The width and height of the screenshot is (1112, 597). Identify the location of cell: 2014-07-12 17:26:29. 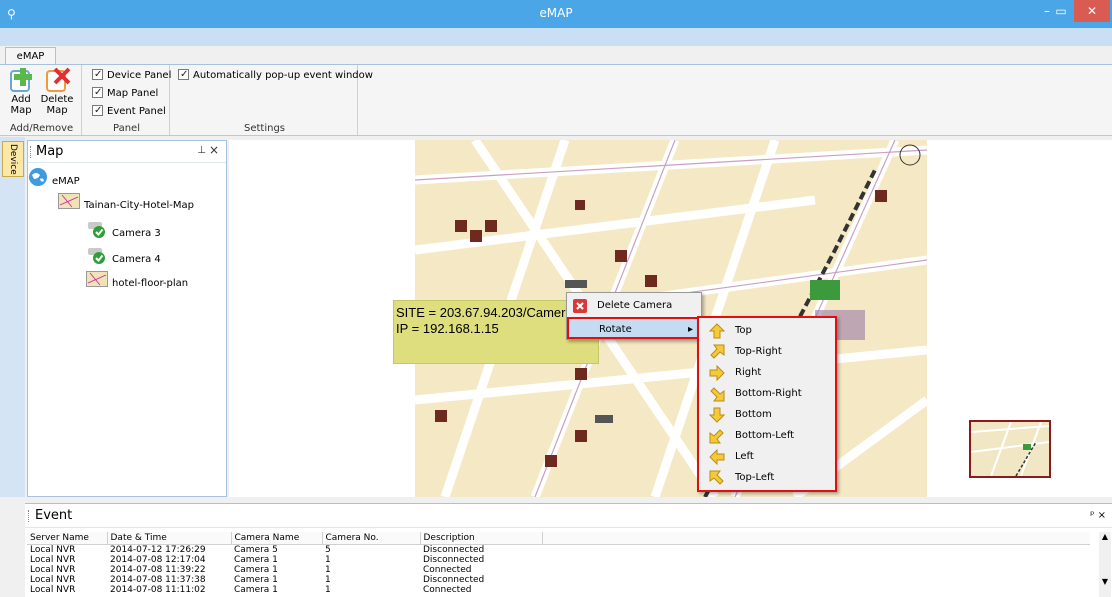
(158, 549).